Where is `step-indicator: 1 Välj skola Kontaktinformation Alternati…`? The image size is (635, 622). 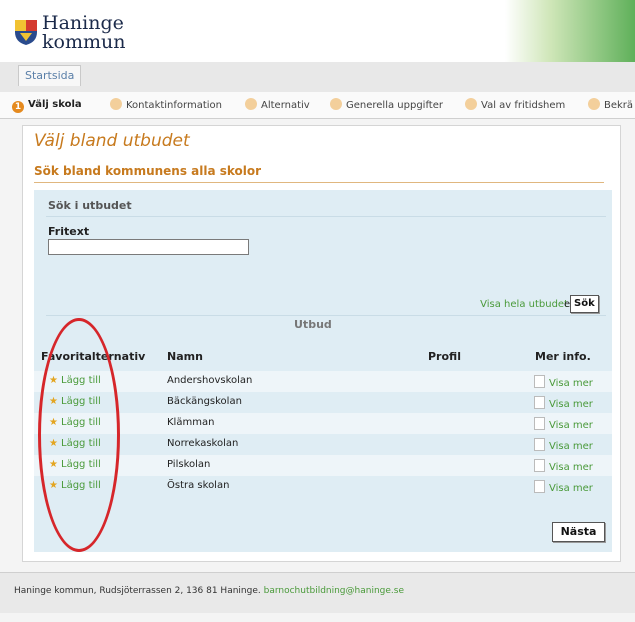
step-indicator: 1 Välj skola Kontaktinformation Alternati… is located at coordinates (317, 105).